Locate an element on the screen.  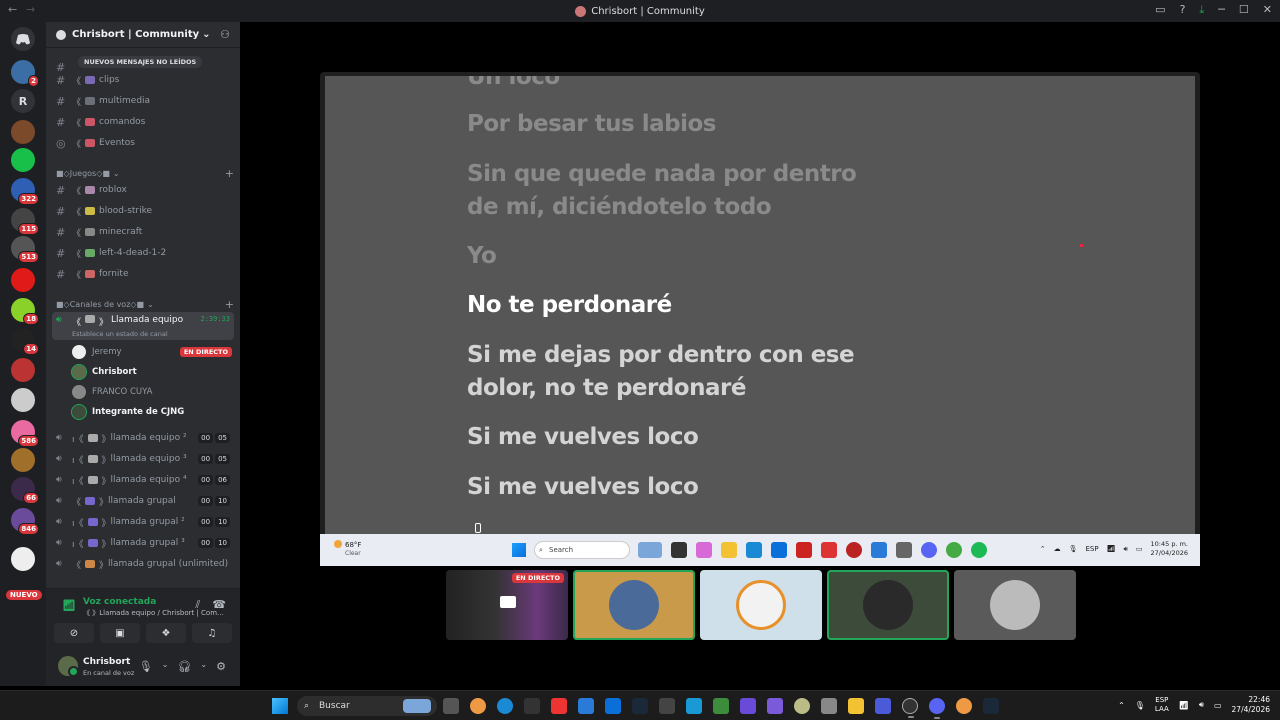
obs-icon is located at coordinates (910, 708).